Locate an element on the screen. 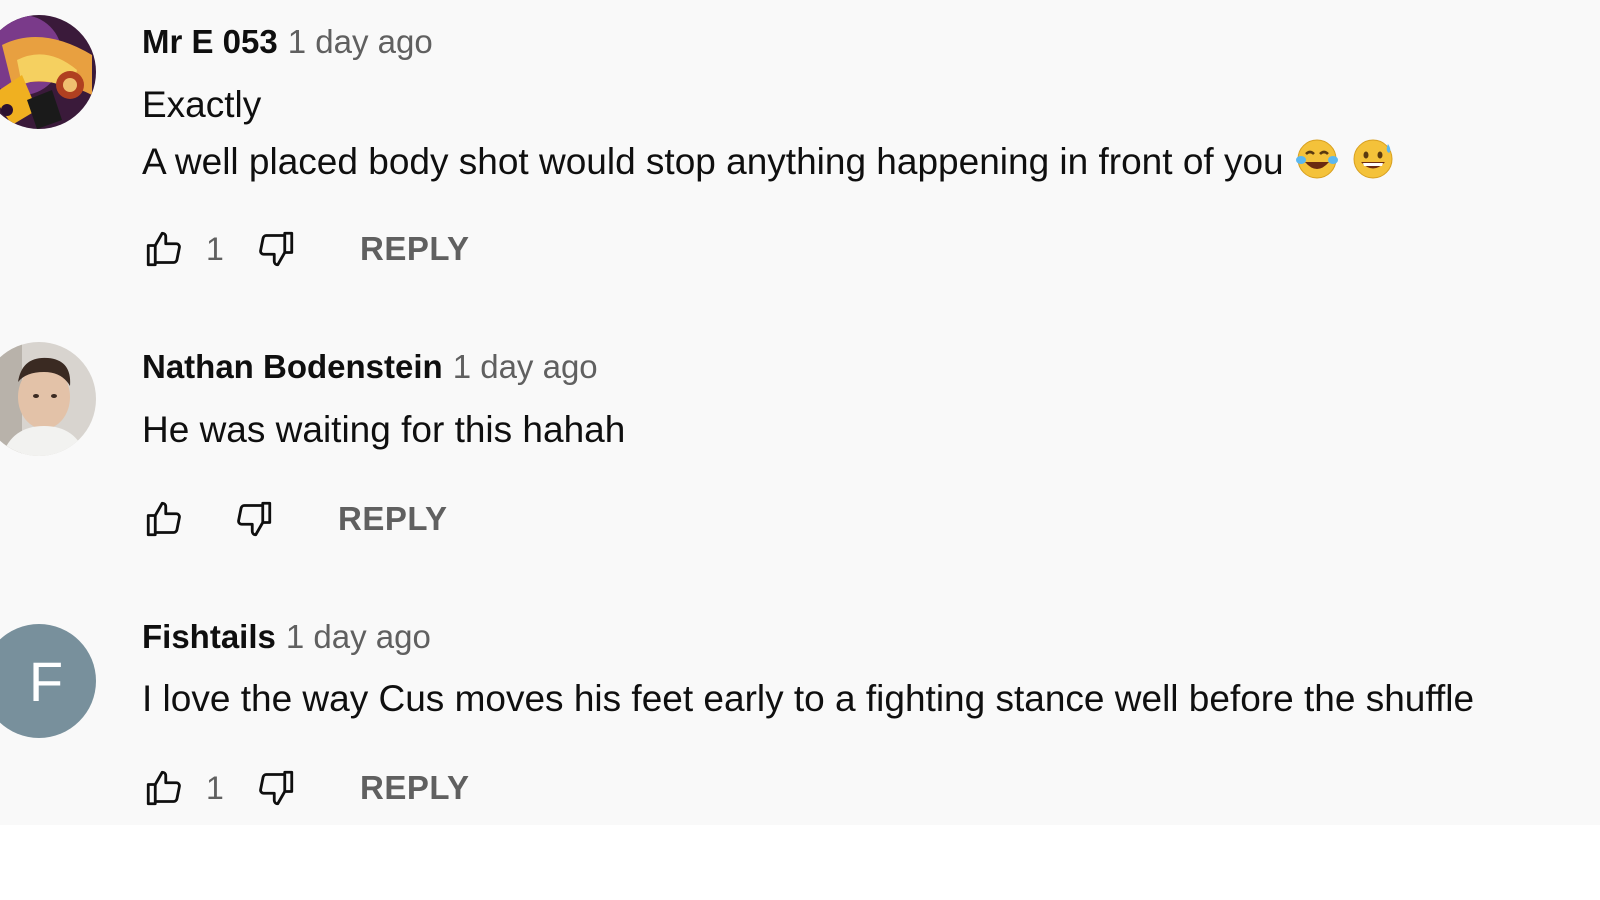  comment-text: He was waiting for this hahah is located at coordinates (383, 429).